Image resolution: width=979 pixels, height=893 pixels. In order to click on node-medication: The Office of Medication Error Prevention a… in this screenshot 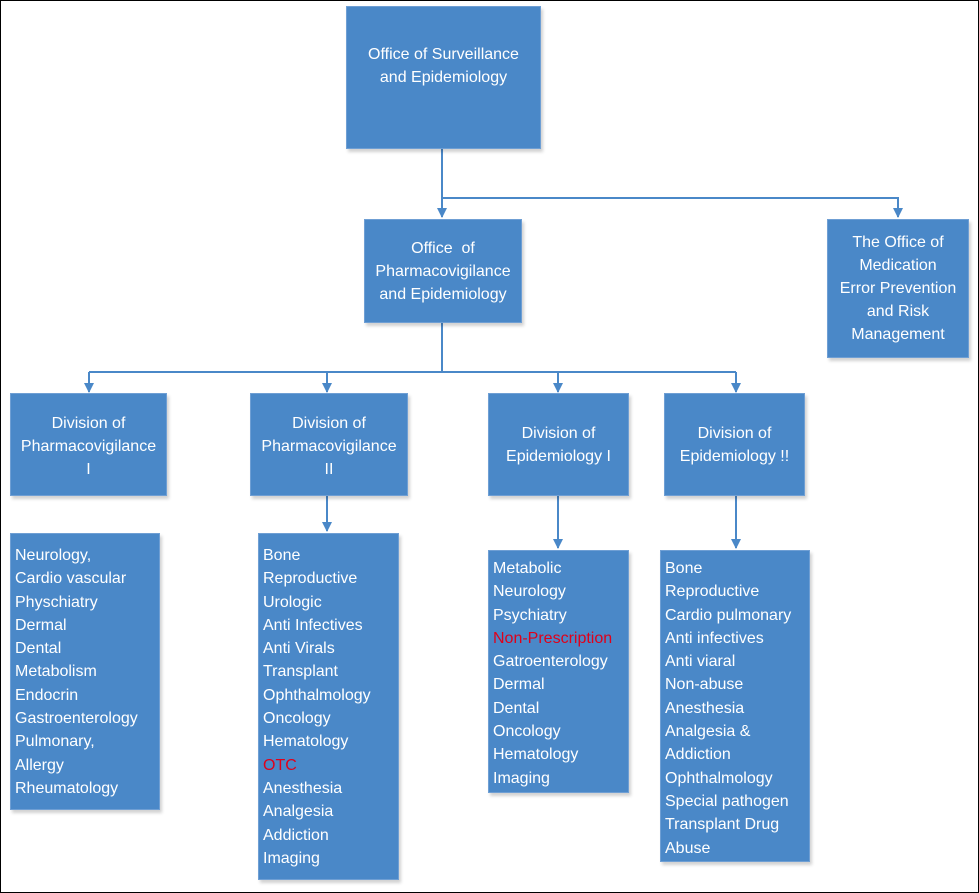, I will do `click(898, 288)`.